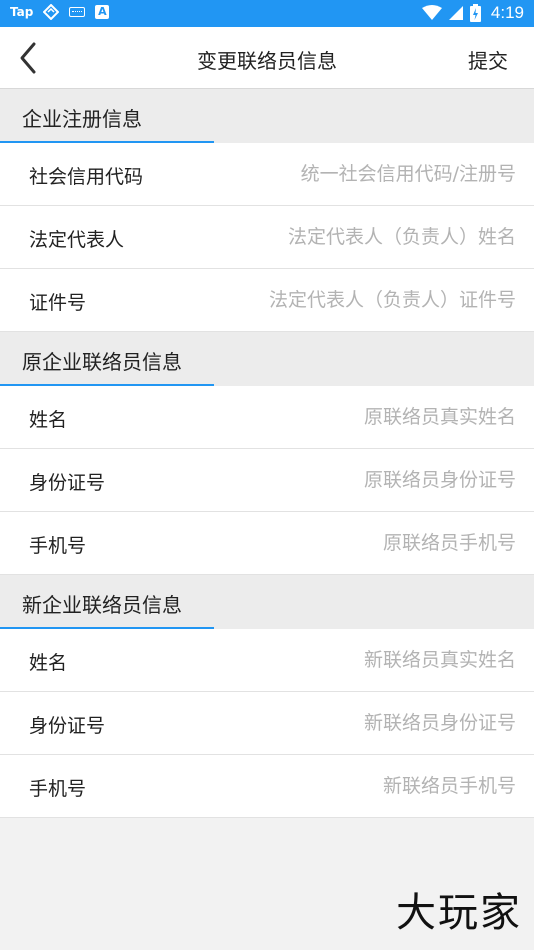 The image size is (534, 950). What do you see at coordinates (488, 59) in the screenshot?
I see `submit-button: 提交` at bounding box center [488, 59].